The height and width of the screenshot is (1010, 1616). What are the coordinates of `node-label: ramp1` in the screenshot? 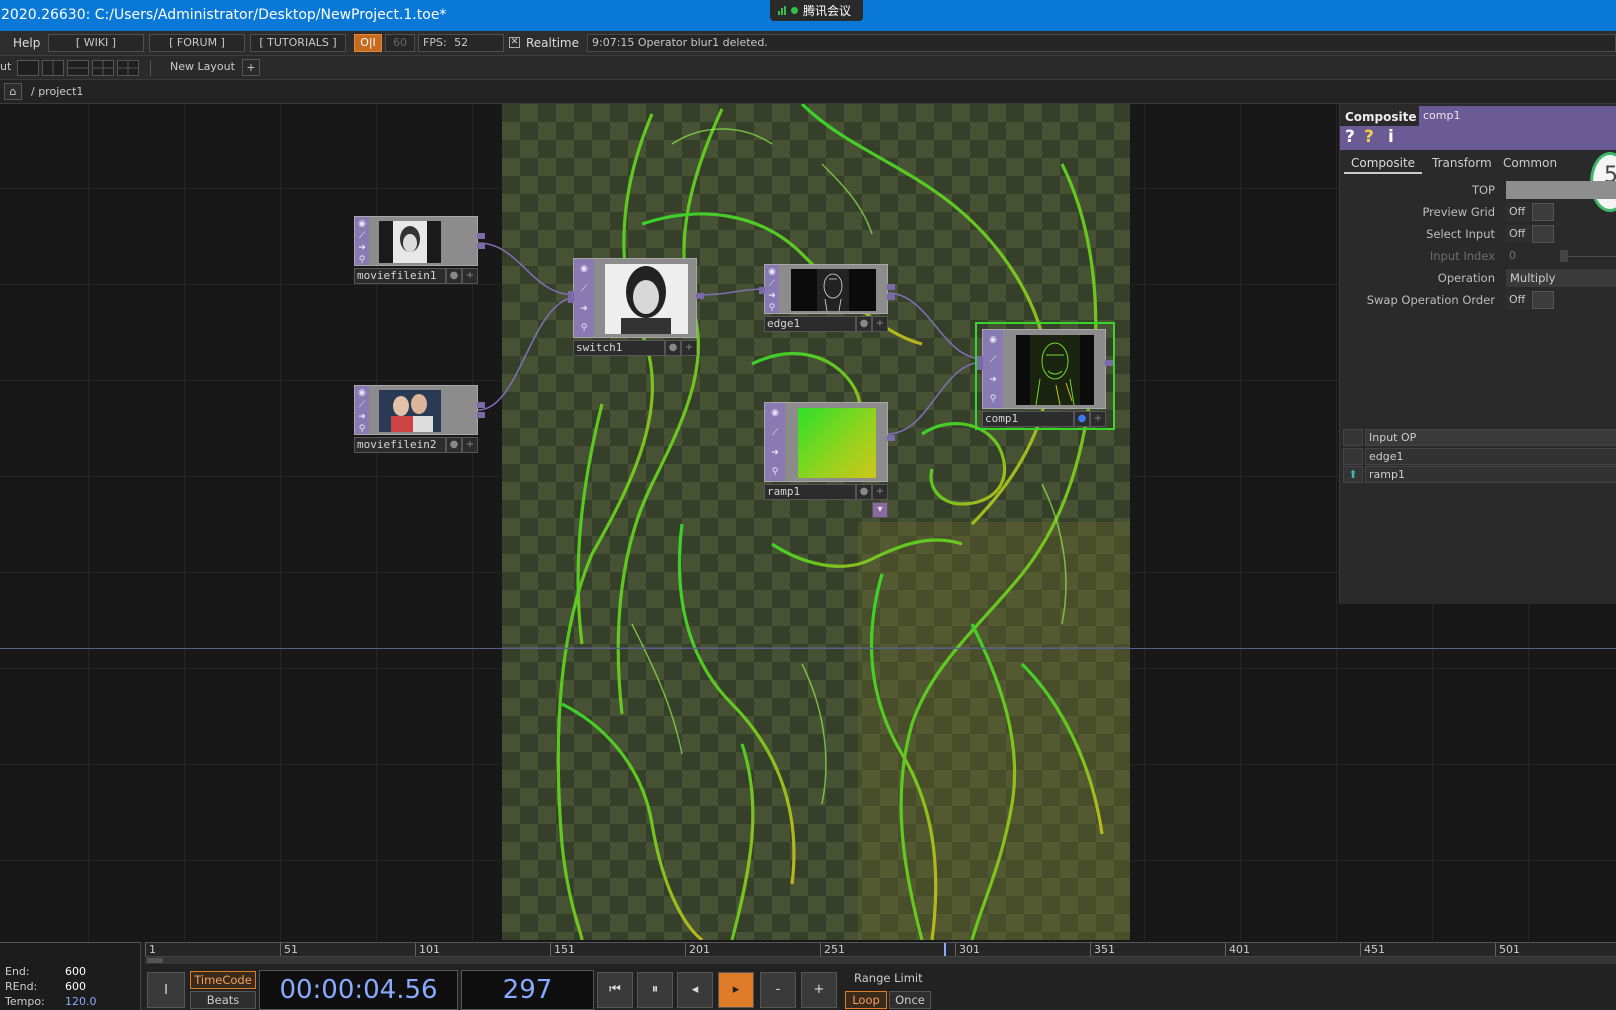 It's located at (810, 492).